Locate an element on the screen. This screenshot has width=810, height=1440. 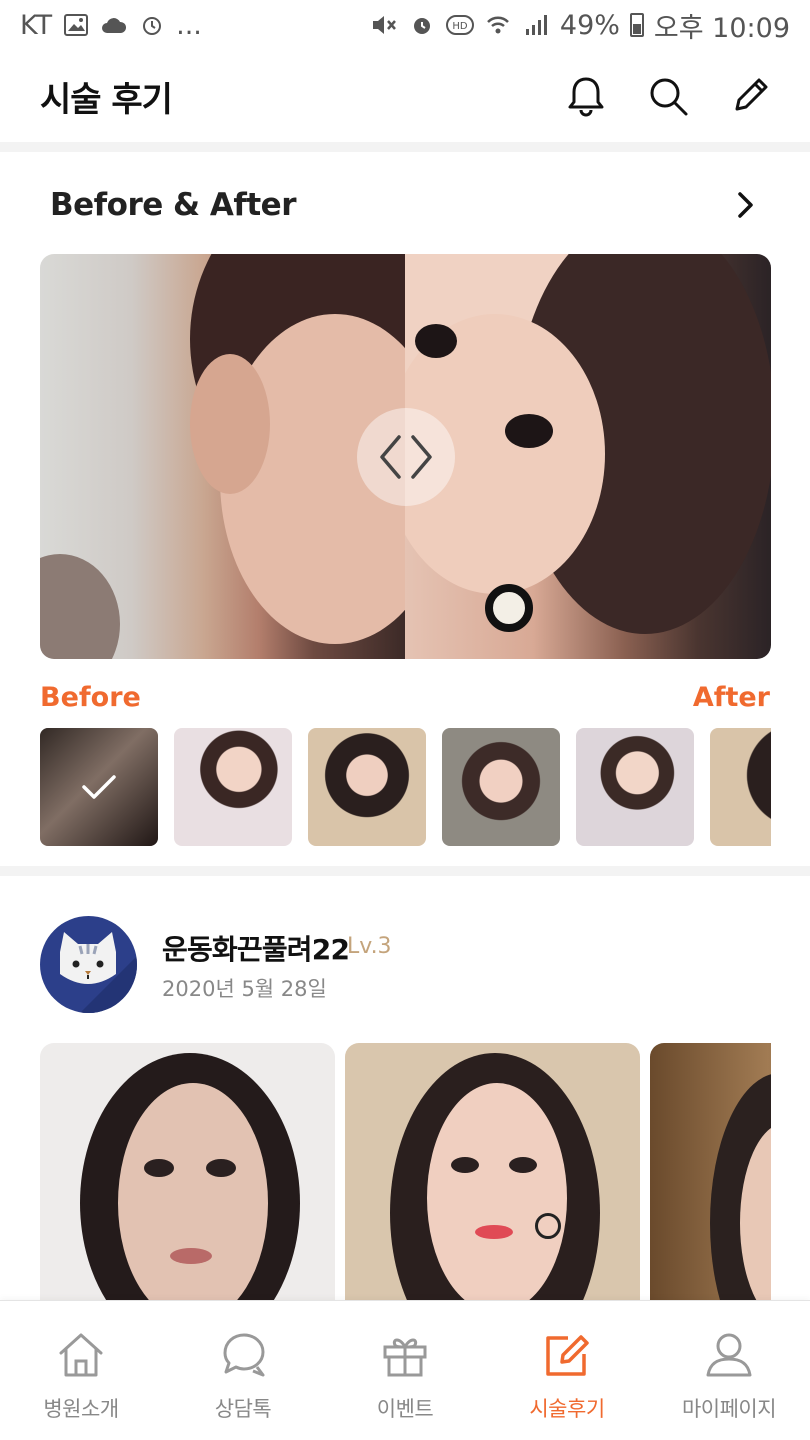
pencil-icon is located at coordinates (751, 94).